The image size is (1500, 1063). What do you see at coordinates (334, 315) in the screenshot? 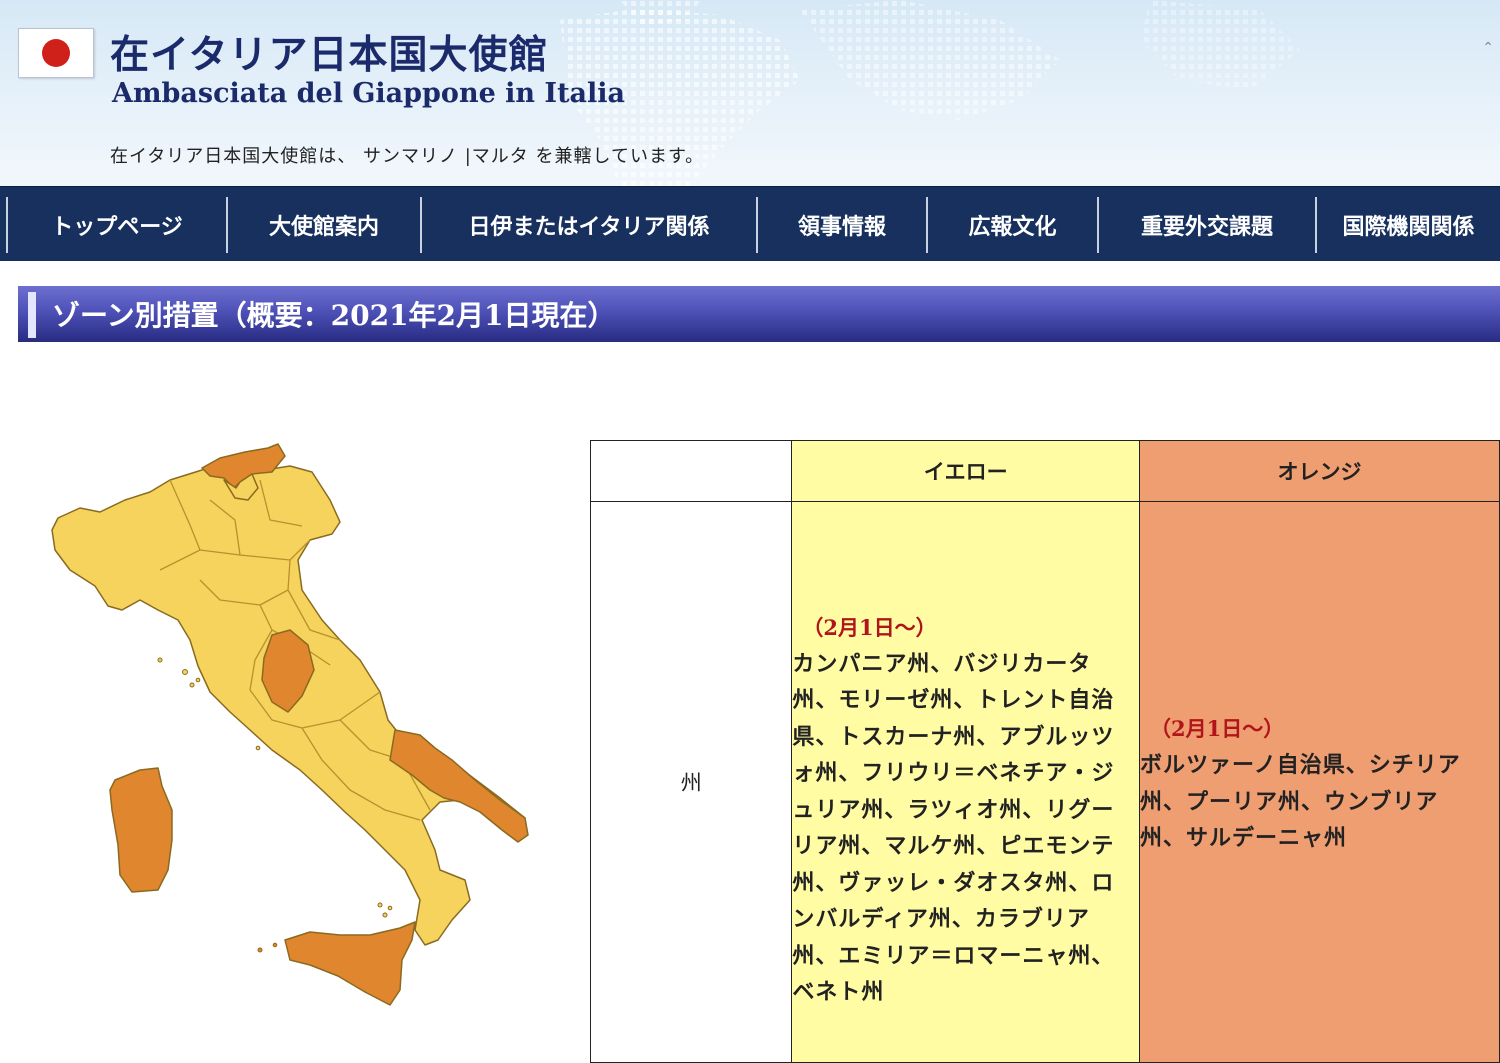
I see `section-title: ゾーン別措置（概要：2021年2月1日現在）` at bounding box center [334, 315].